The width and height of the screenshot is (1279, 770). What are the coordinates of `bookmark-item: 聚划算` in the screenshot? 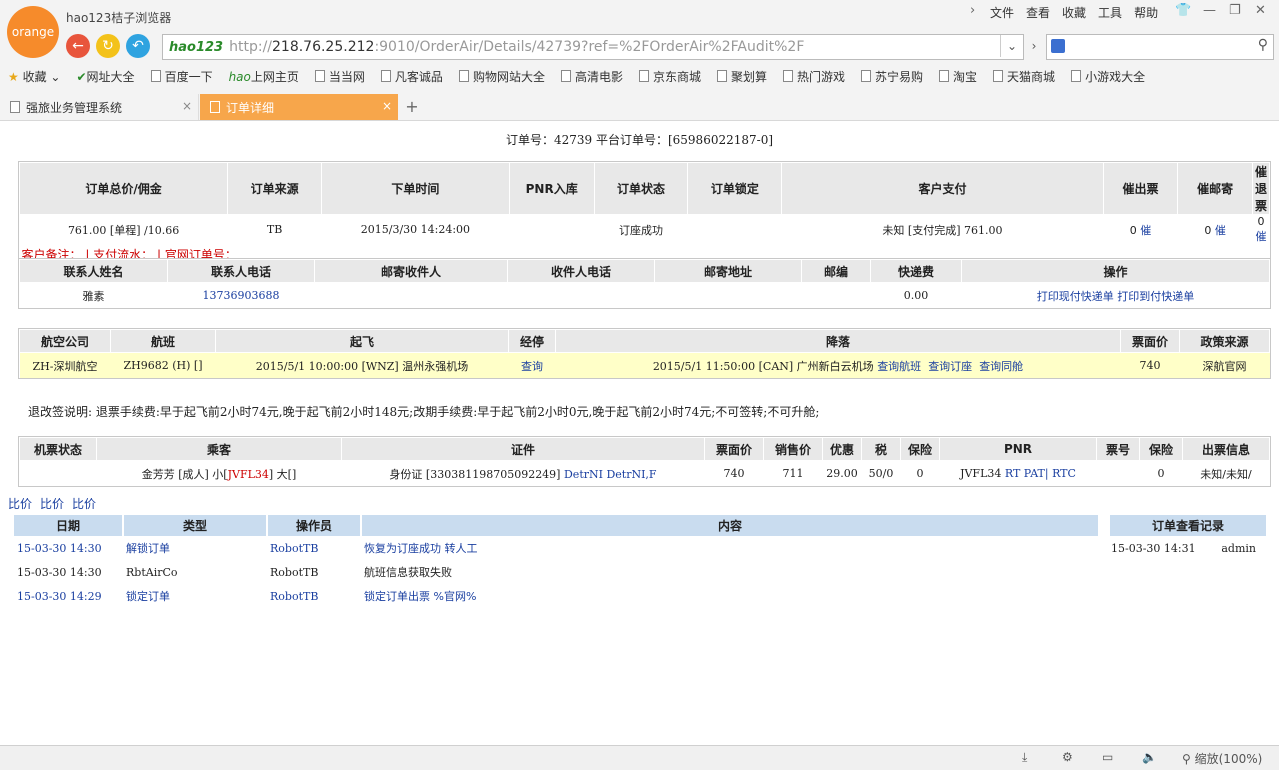 It's located at (741, 76).